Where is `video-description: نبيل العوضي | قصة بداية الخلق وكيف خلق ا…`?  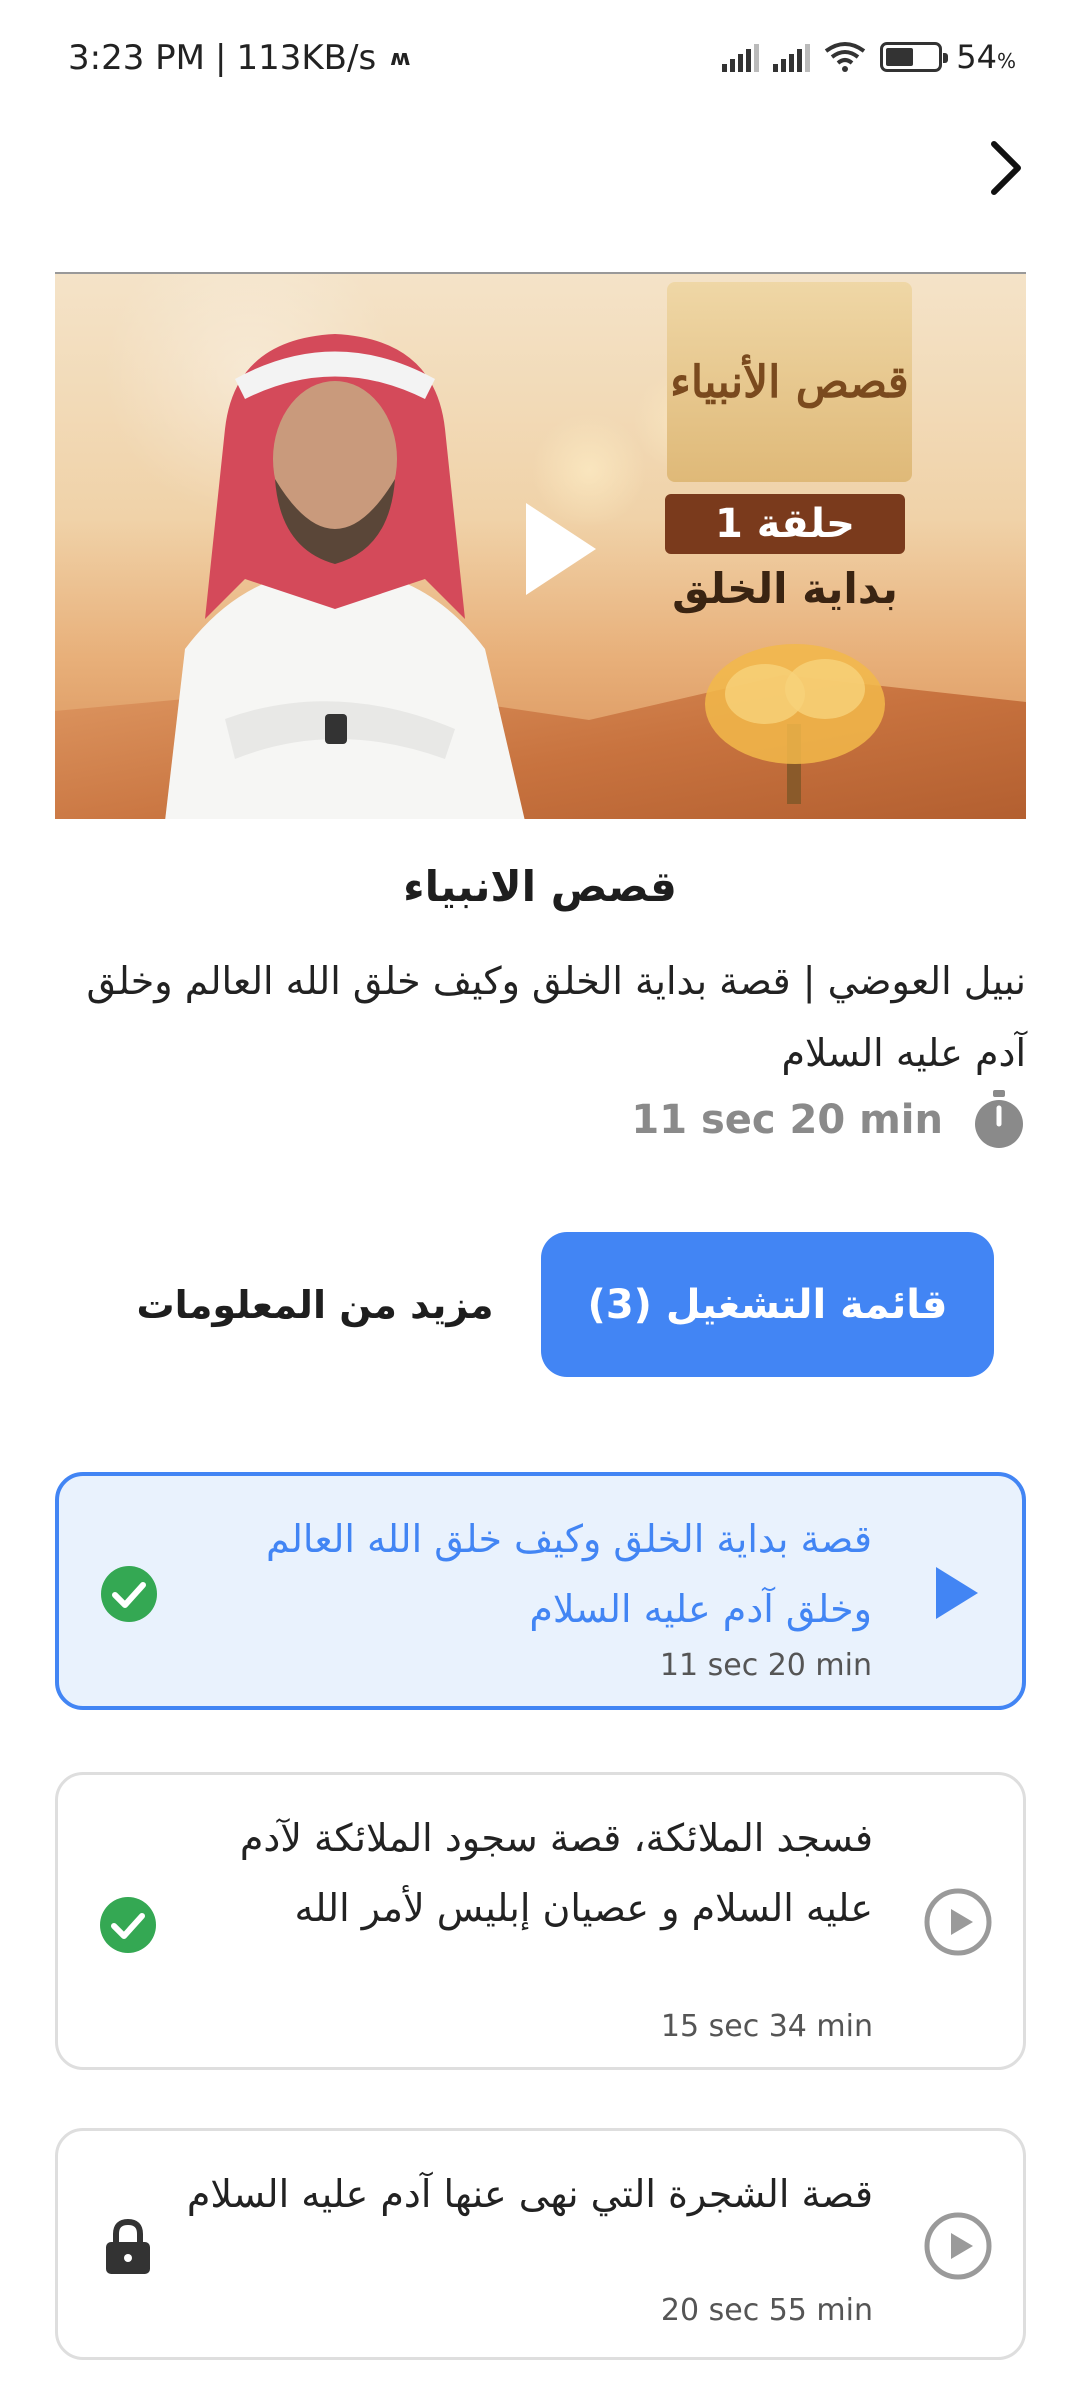
video-description: نبيل العوضي | قصة بداية الخلق وكيف خلق ا… is located at coordinates (556, 1017).